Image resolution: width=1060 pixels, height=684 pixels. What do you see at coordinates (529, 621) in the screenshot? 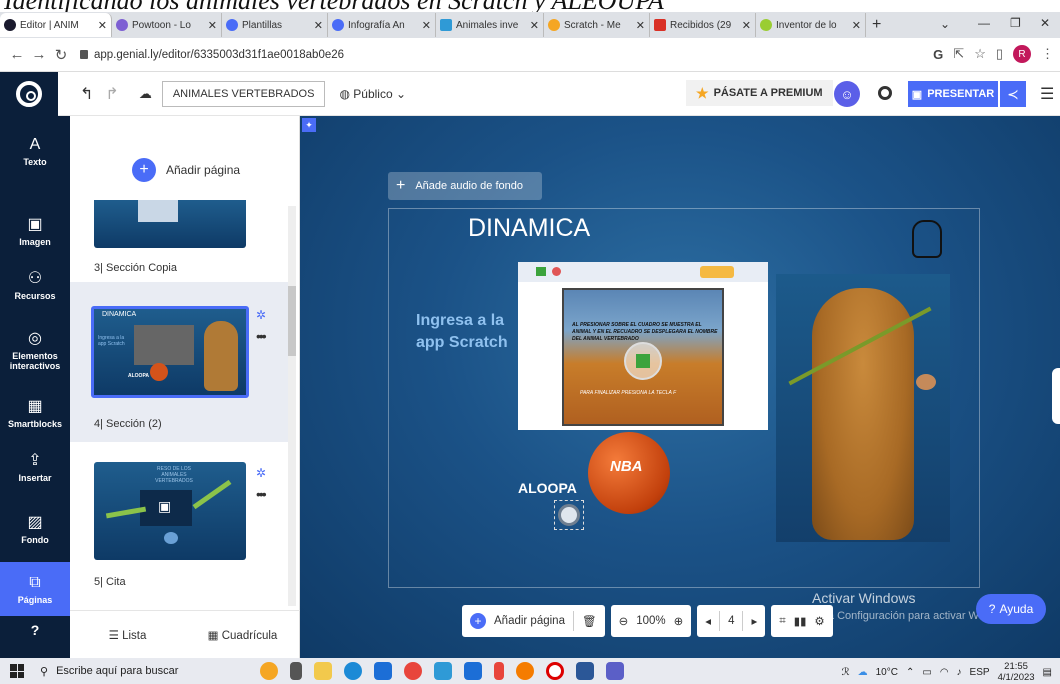
I see `add-page-button: Añadir página` at bounding box center [529, 621].